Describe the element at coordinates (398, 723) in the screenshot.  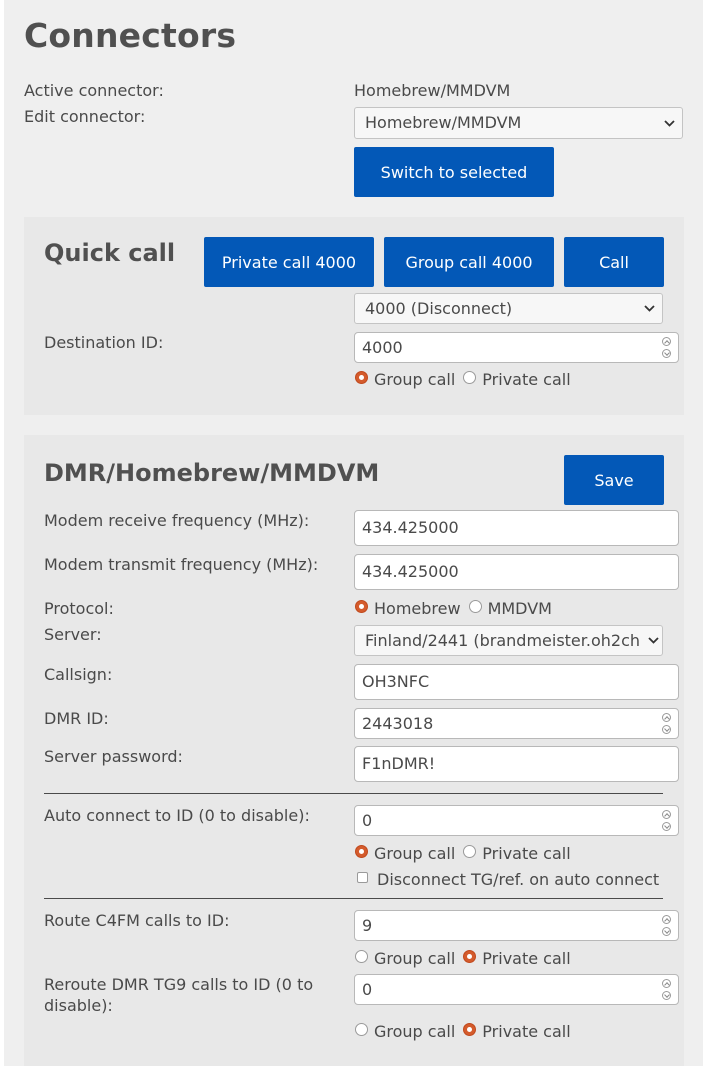
I see `dmr-id-value: 2443018` at that location.